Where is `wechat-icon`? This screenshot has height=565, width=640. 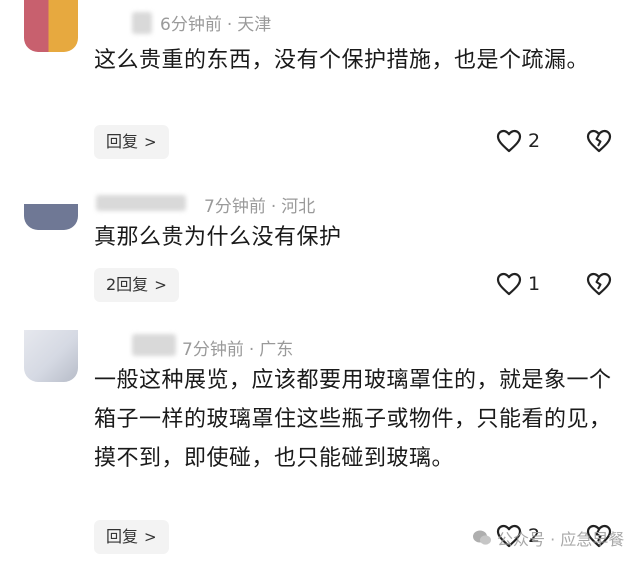
wechat-icon is located at coordinates (482, 537).